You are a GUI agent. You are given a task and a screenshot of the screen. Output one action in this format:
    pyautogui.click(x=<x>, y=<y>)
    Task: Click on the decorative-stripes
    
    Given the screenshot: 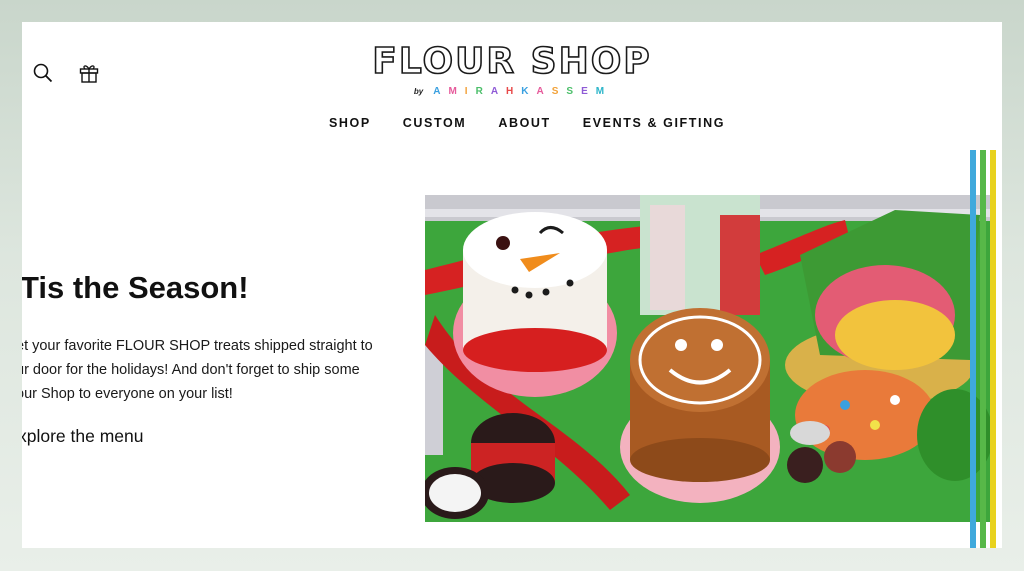 What is the action you would take?
    pyautogui.click(x=986, y=349)
    